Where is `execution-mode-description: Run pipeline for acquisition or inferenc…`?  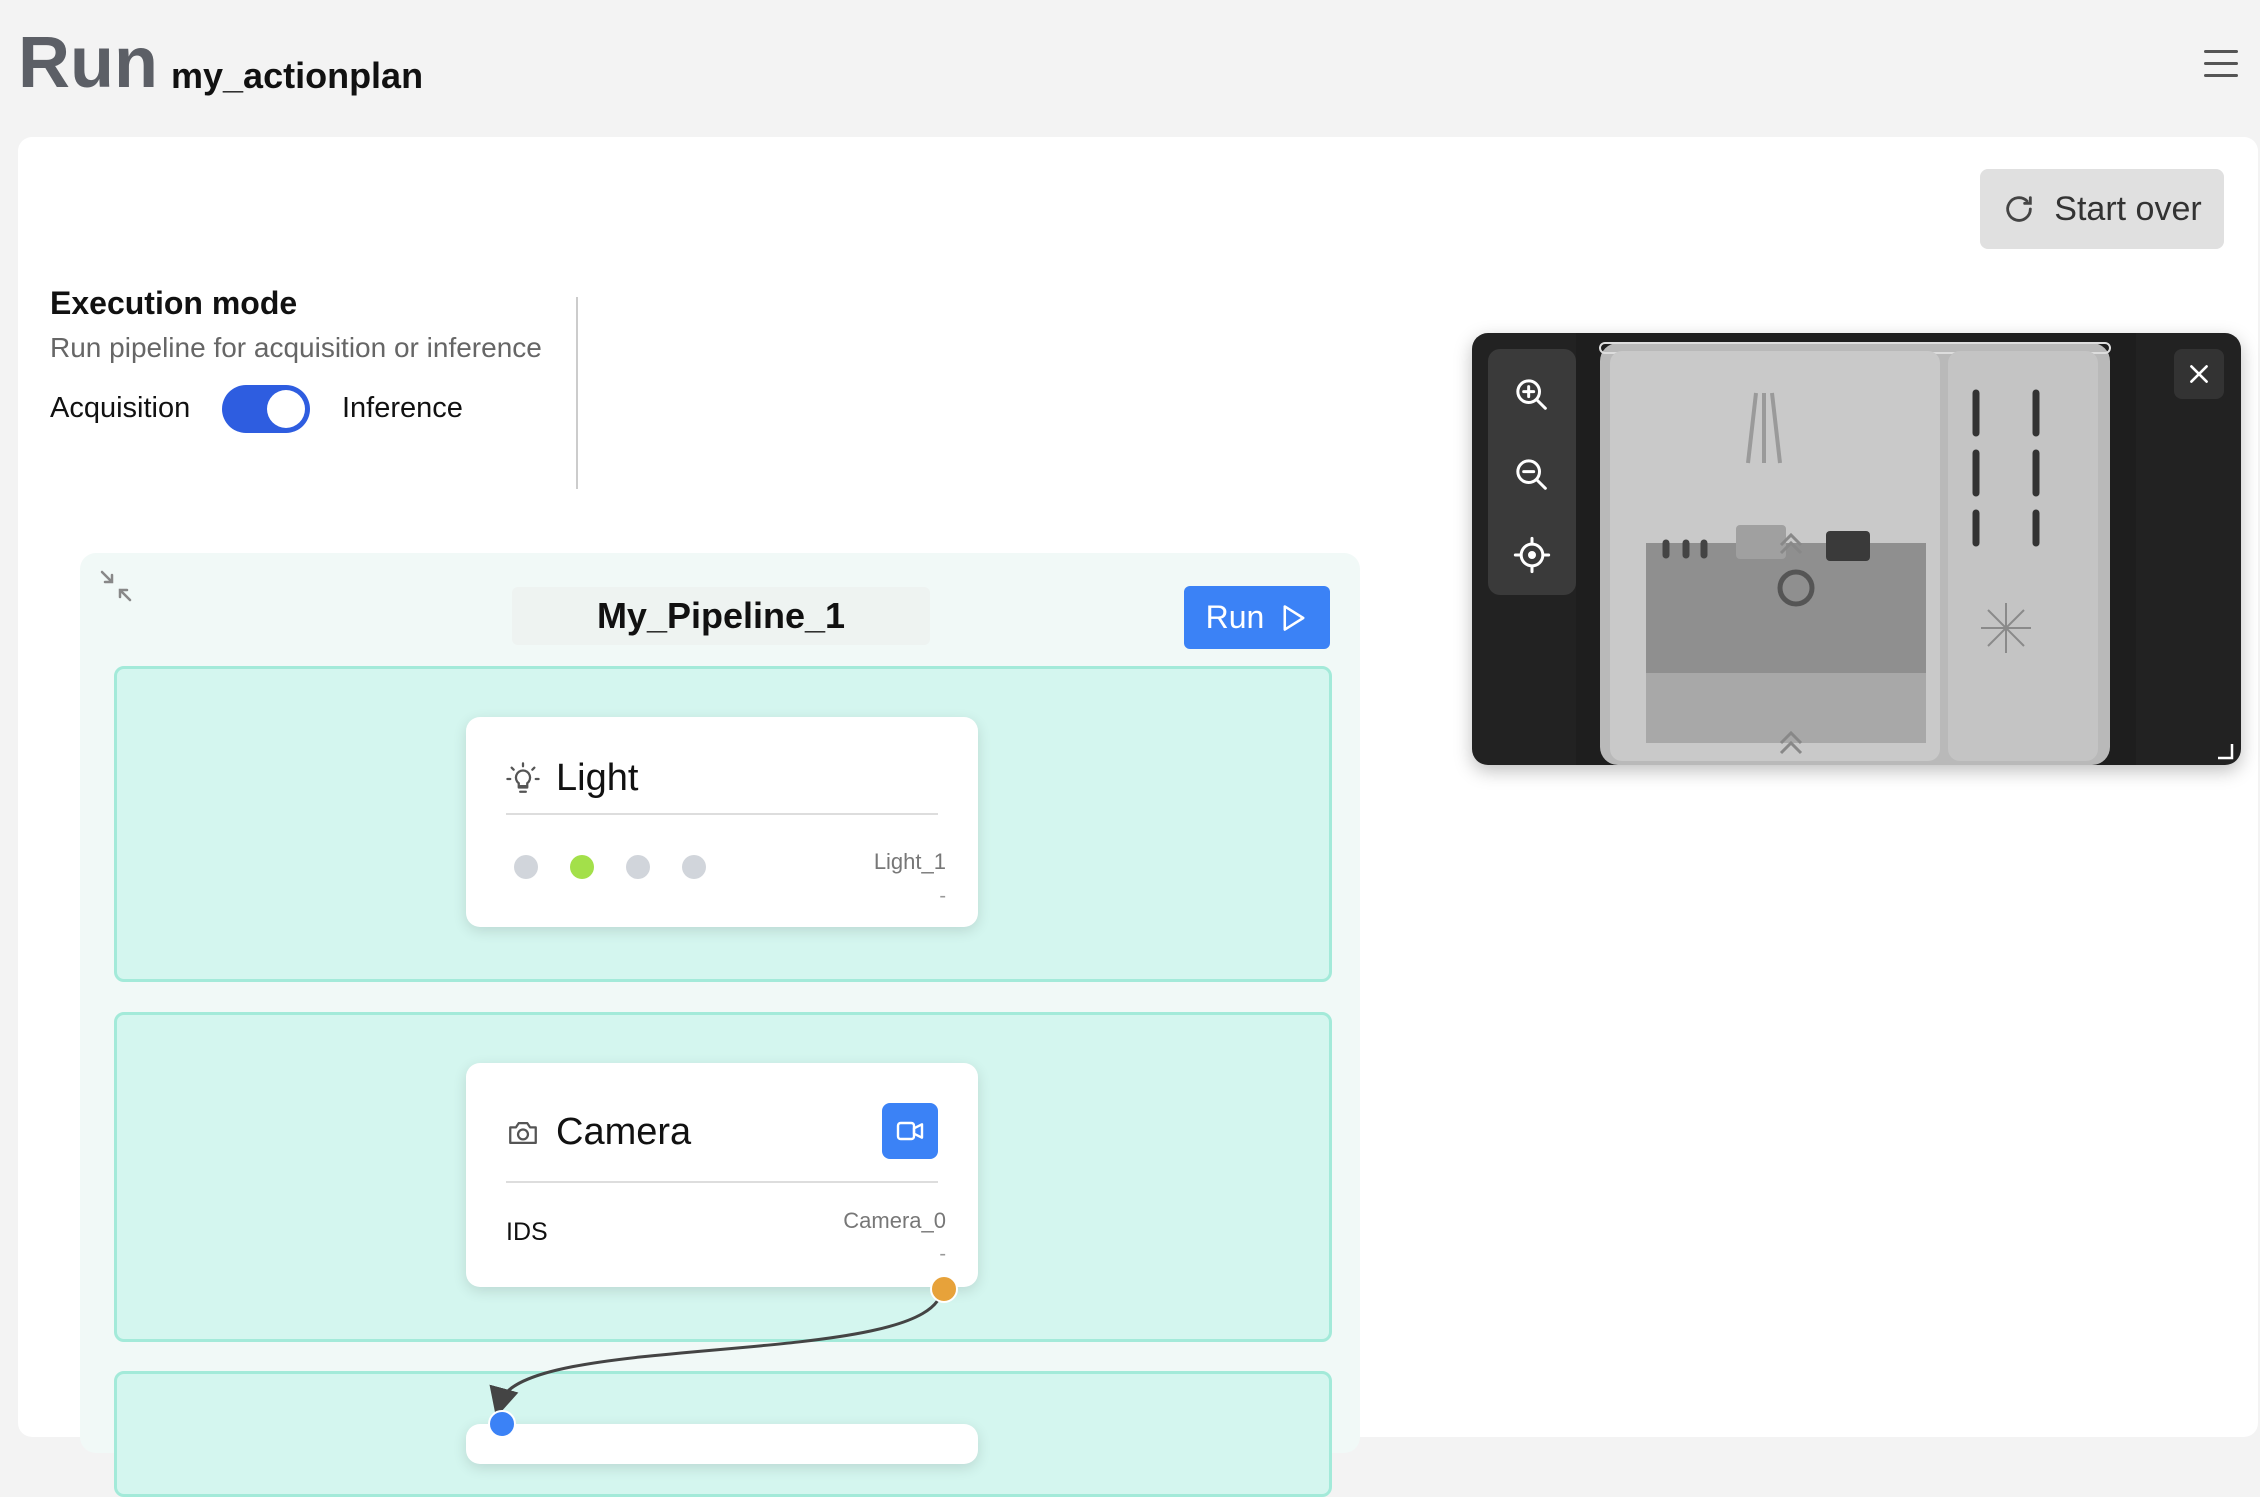 execution-mode-description: Run pipeline for acquisition or inferenc… is located at coordinates (296, 347).